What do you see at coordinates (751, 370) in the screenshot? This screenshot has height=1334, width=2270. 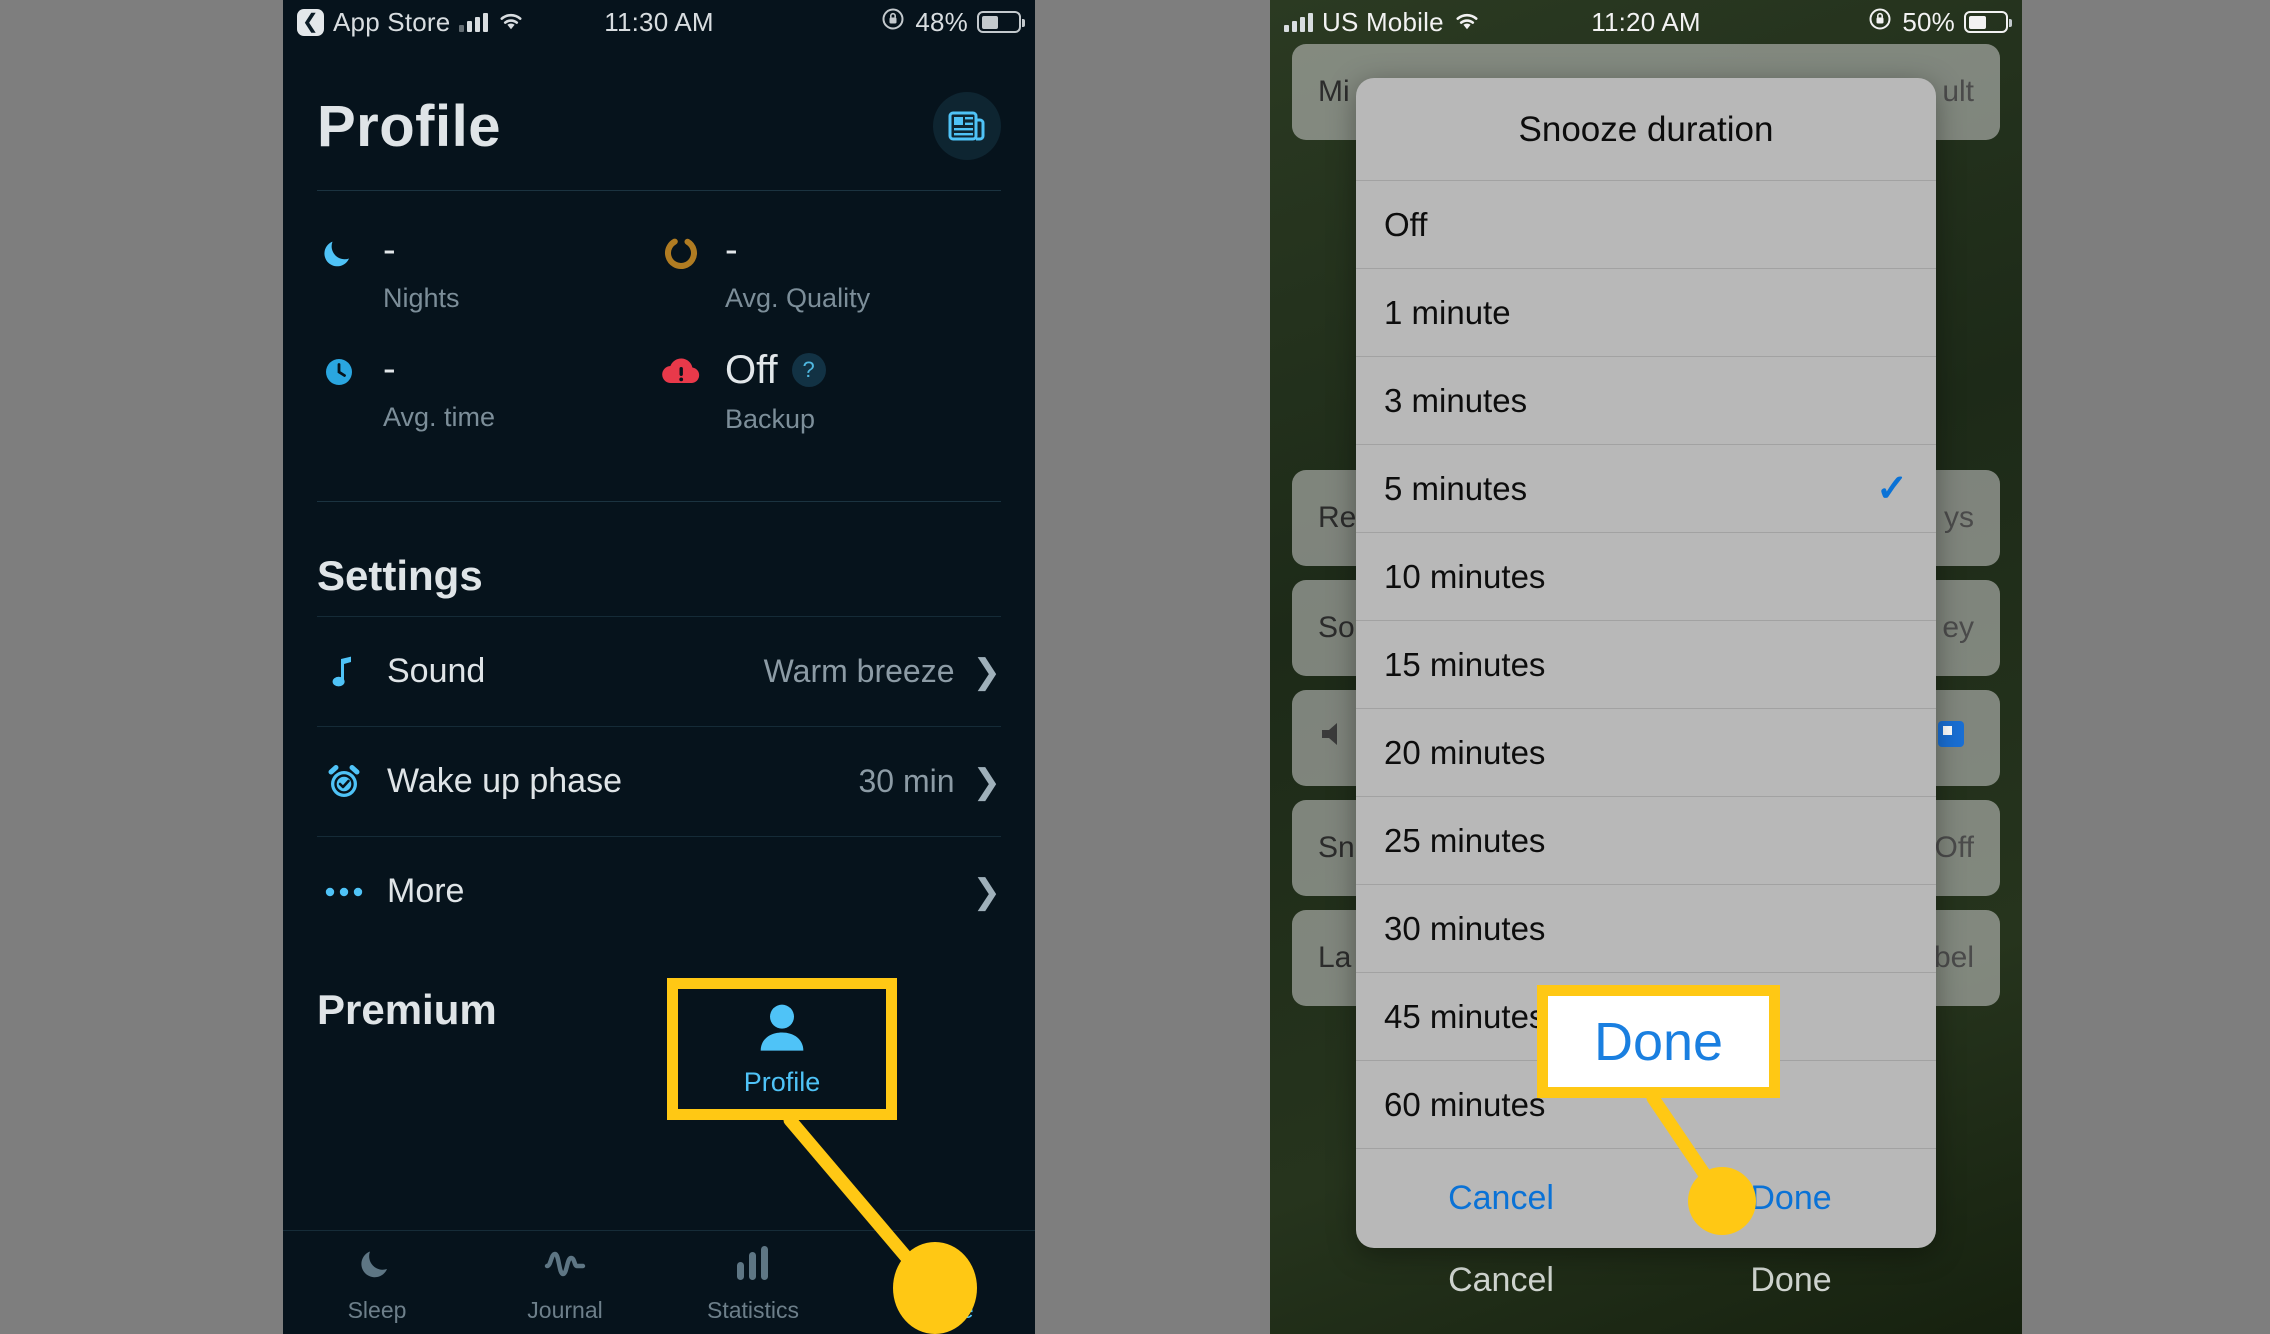 I see `stat-value: Off` at bounding box center [751, 370].